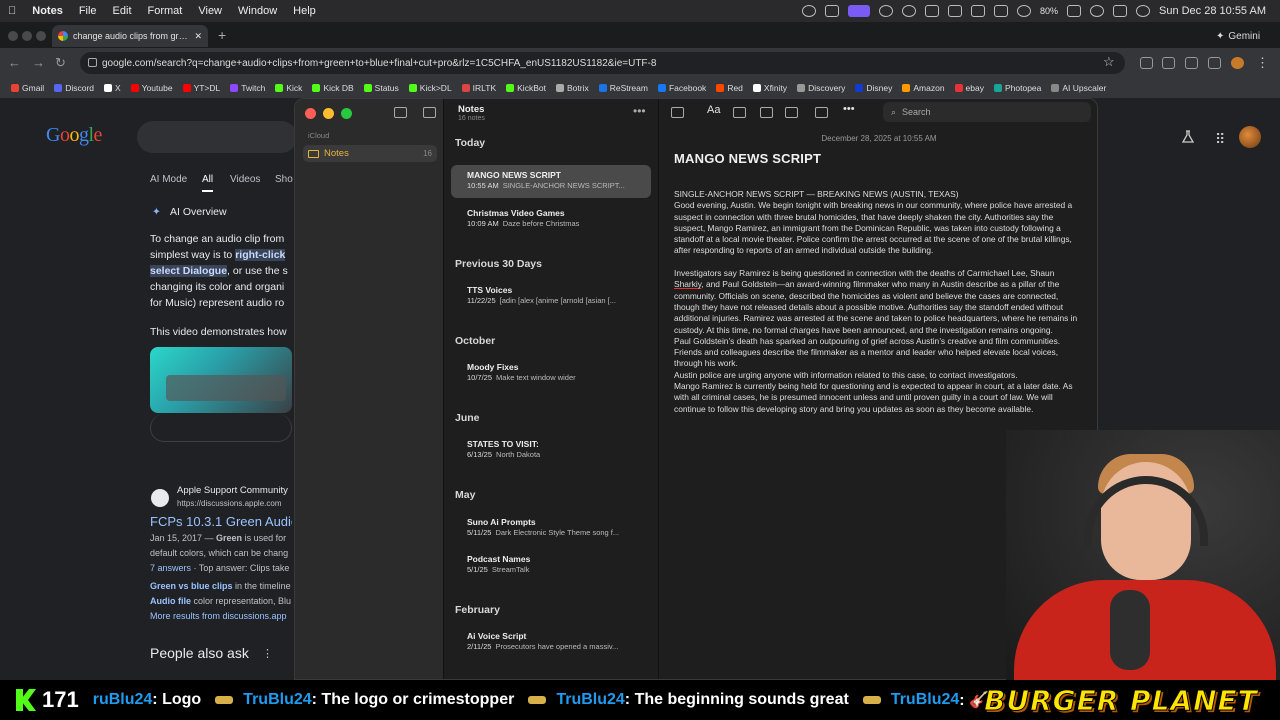 Image resolution: width=1280 pixels, height=720 pixels. Describe the element at coordinates (1250, 137) in the screenshot. I see `google-account-avatar` at that location.